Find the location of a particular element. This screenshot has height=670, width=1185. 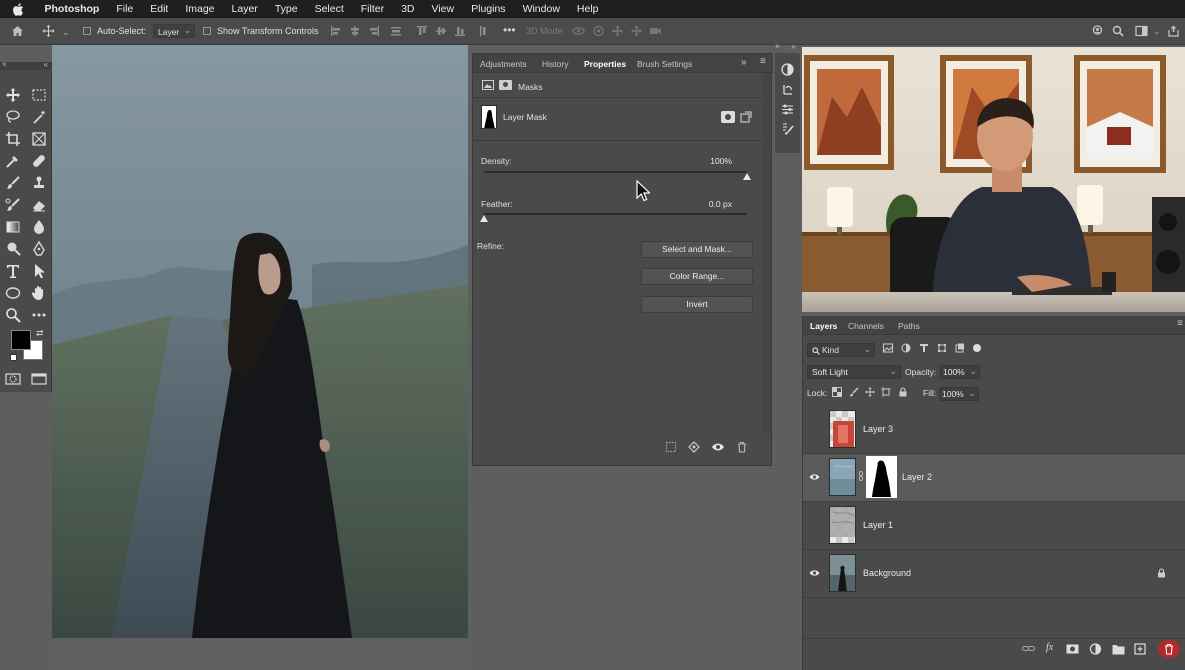

mask-link-icon is located at coordinates (861, 476).